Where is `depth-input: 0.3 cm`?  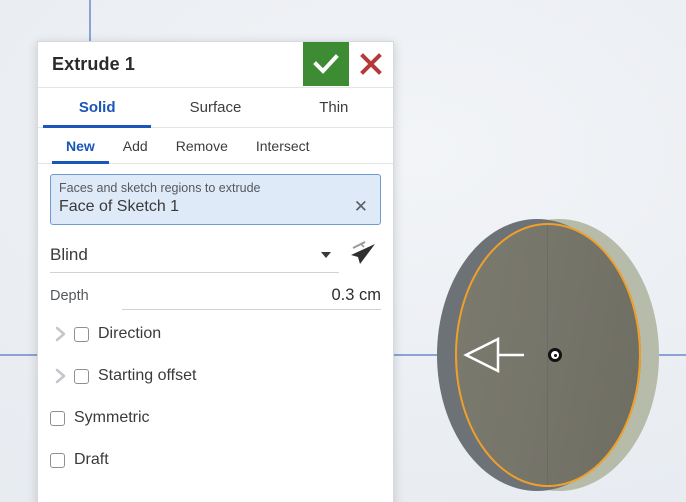 depth-input: 0.3 cm is located at coordinates (251, 298).